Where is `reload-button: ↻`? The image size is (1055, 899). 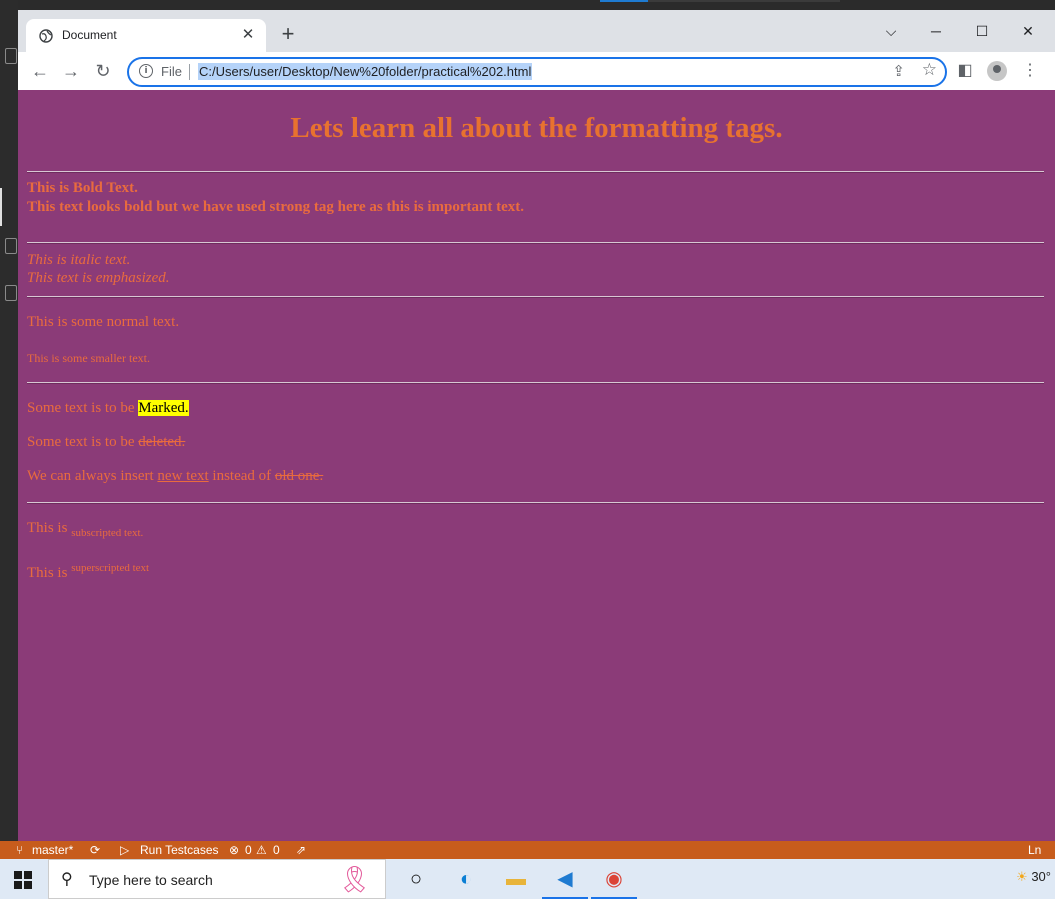 reload-button: ↻ is located at coordinates (103, 71).